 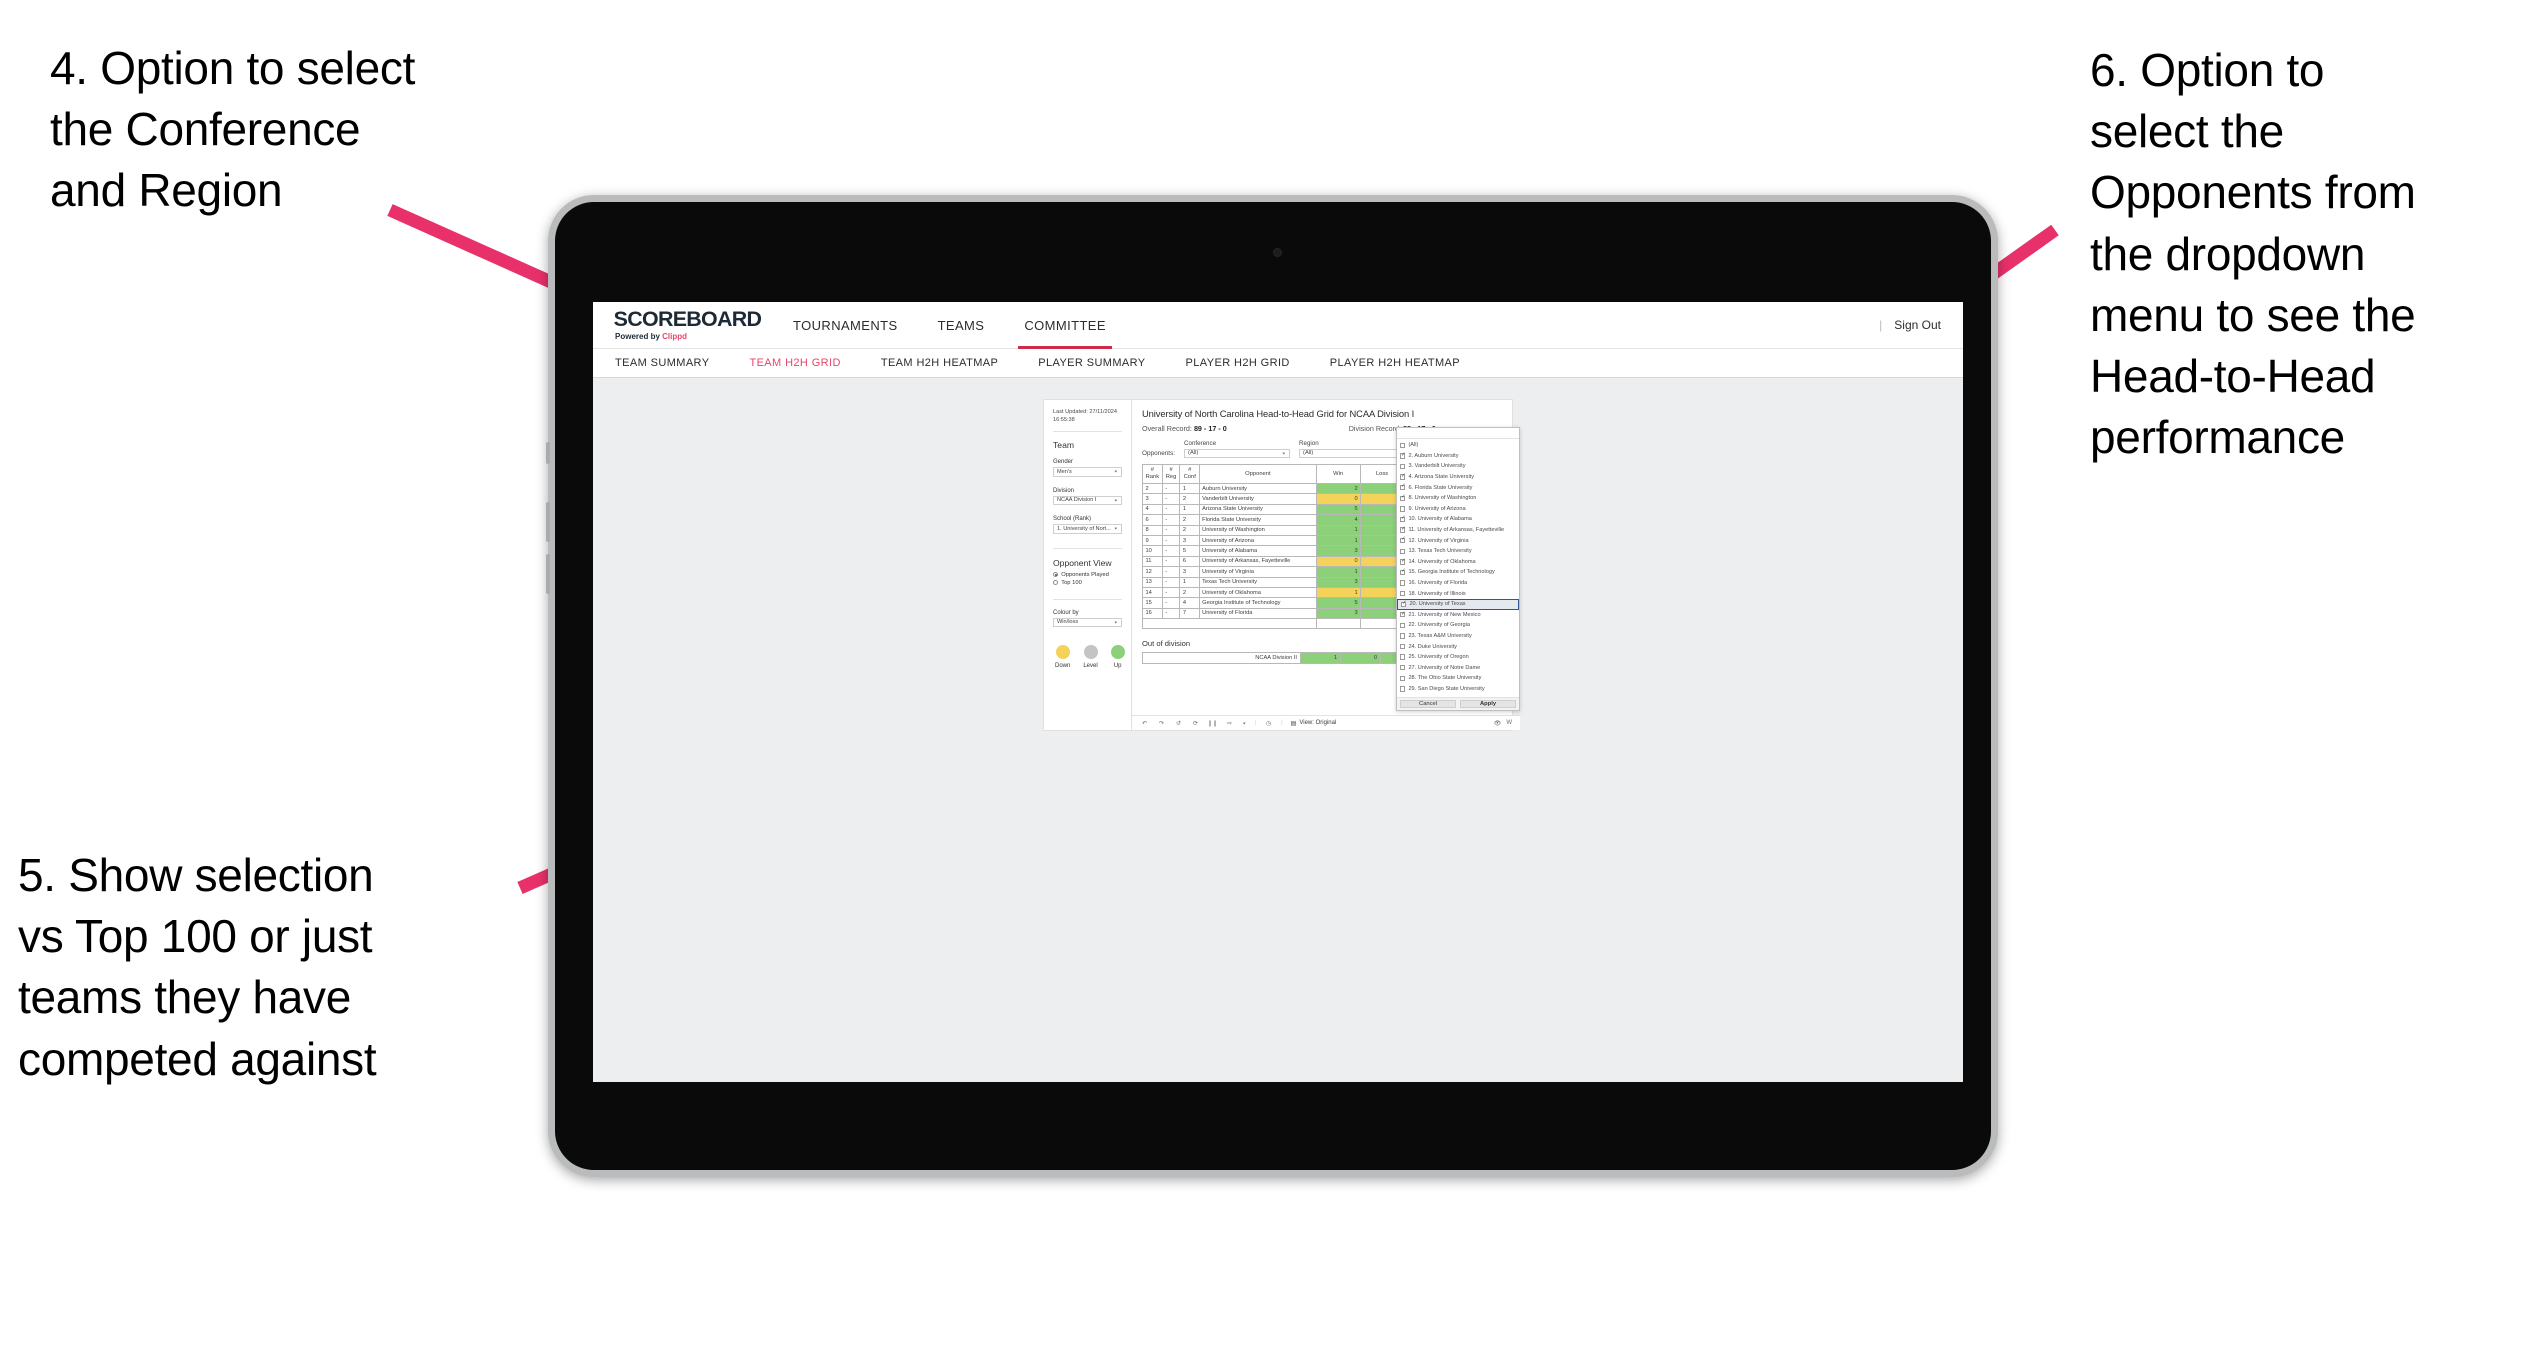 I want to click on subnav-player-summary: PLAYER SUMMARY, so click(x=1102, y=363).